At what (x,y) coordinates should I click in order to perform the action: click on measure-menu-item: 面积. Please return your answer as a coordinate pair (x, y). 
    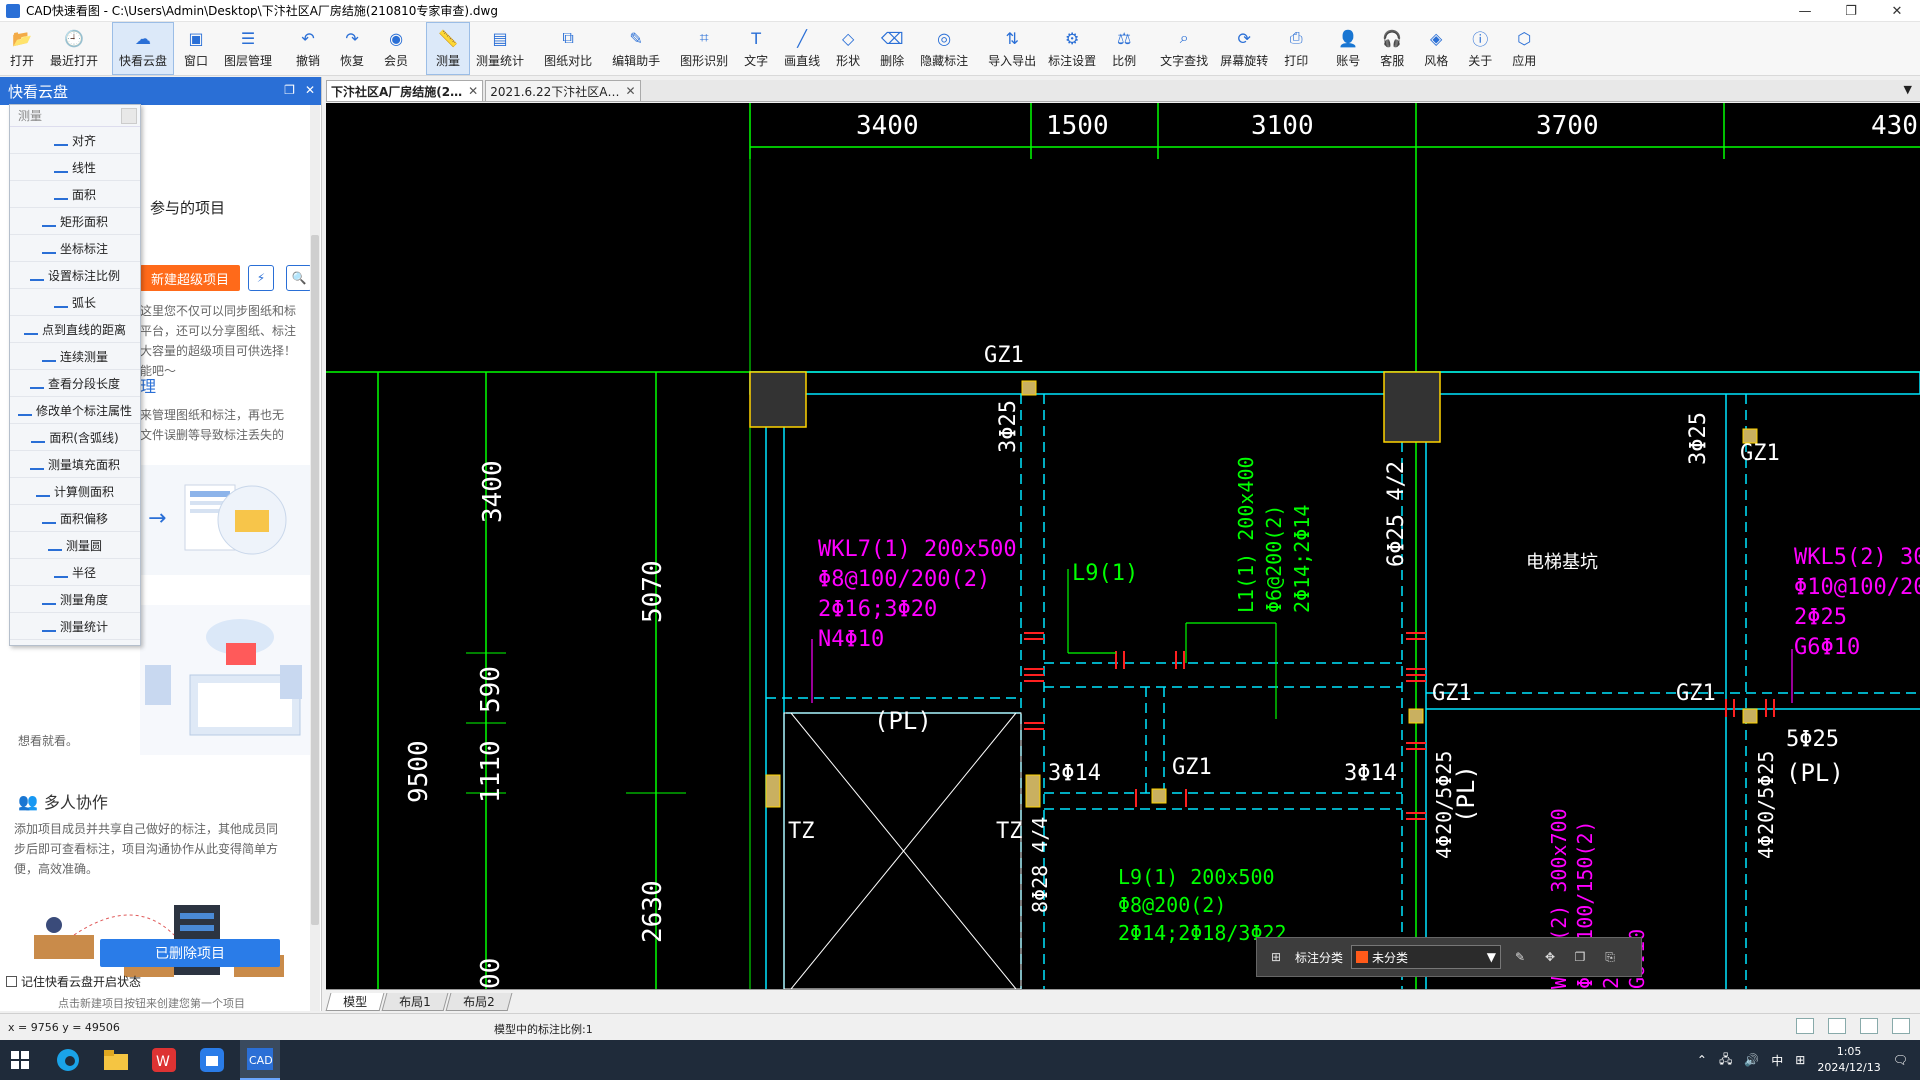
    Looking at the image, I should click on (75, 194).